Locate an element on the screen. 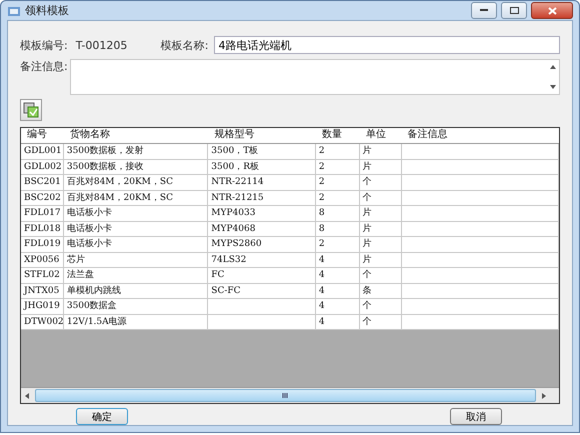  column-header: 备注信息 is located at coordinates (480, 135).